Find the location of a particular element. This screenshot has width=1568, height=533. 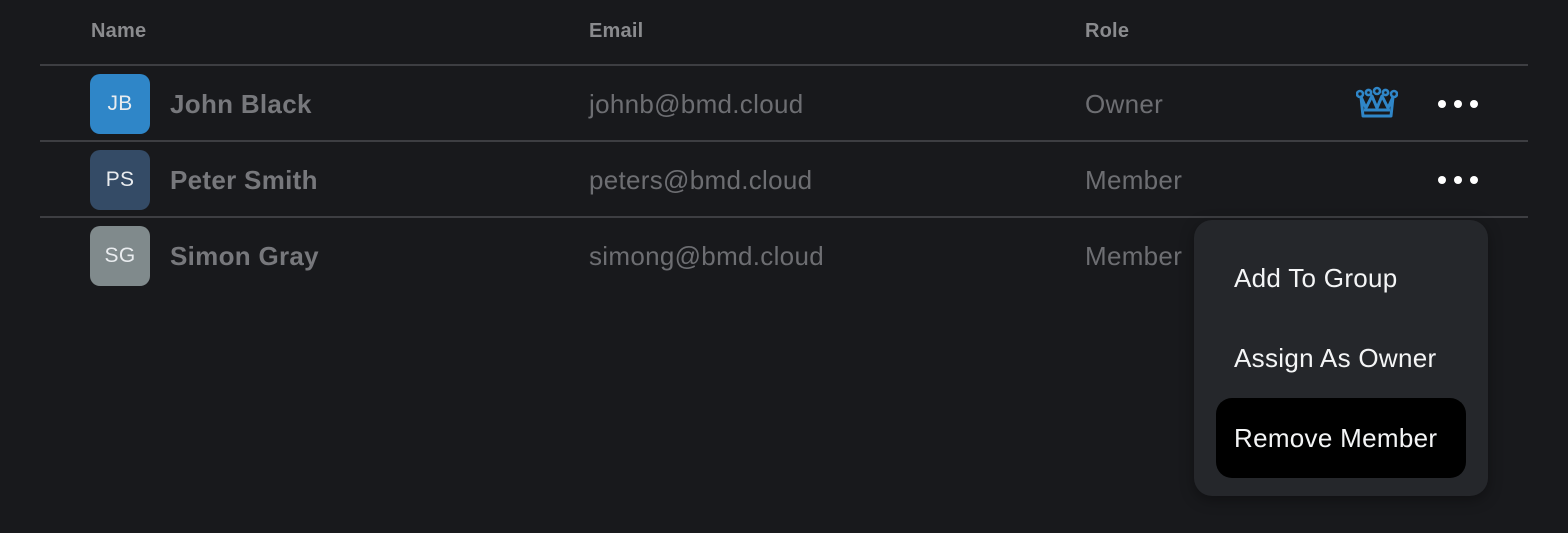

avatar: PS is located at coordinates (120, 180).